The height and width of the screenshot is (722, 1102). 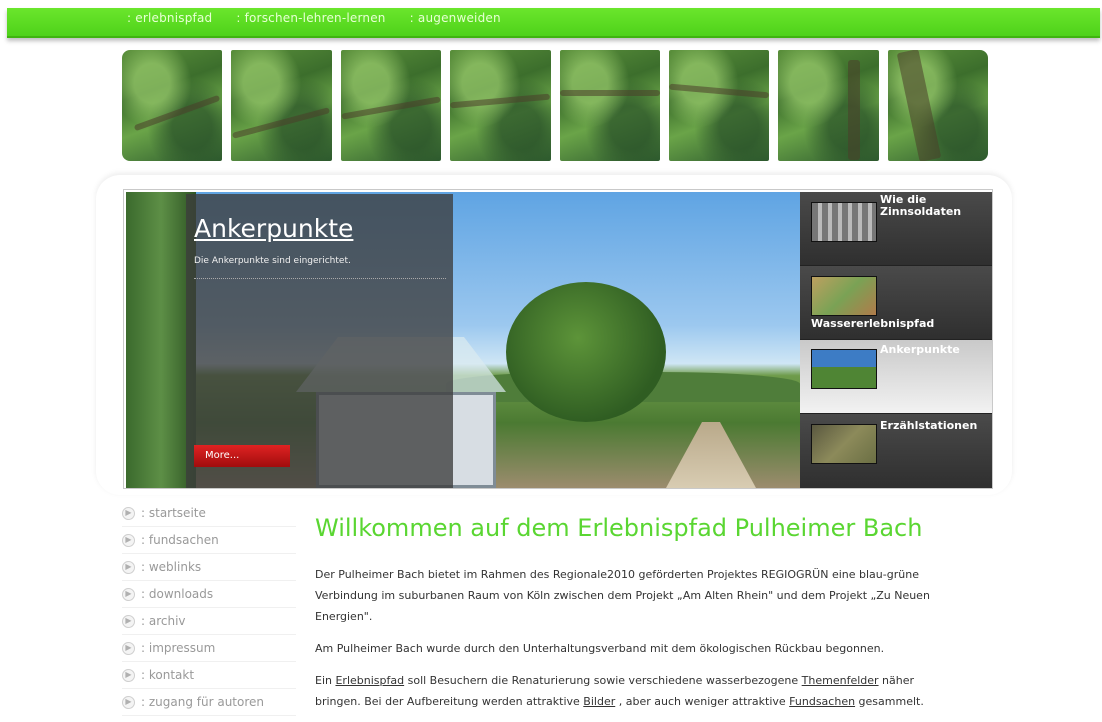 What do you see at coordinates (178, 648) in the screenshot?
I see `sidebar-item-label: : impressum` at bounding box center [178, 648].